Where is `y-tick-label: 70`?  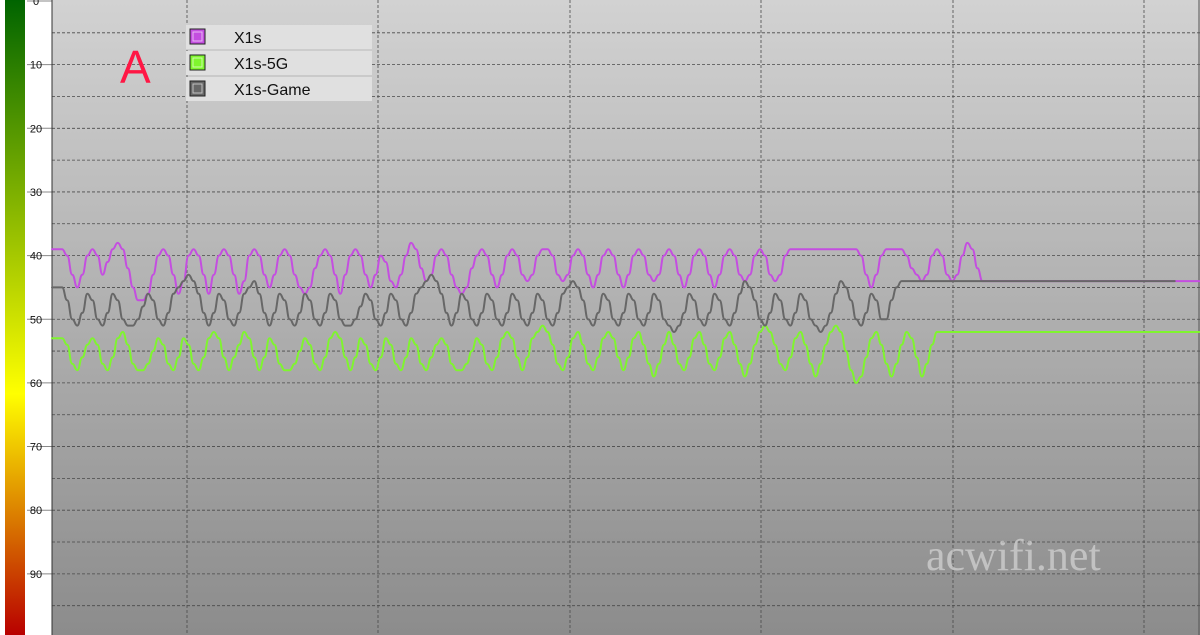
y-tick-label: 70 is located at coordinates (36, 448).